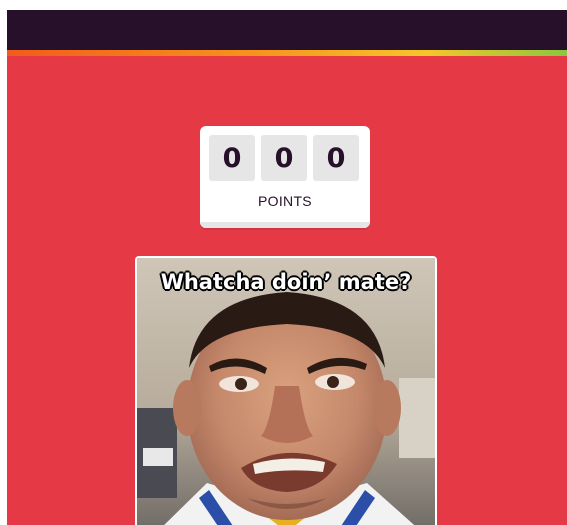 The width and height of the screenshot is (567, 525). I want to click on score-card: 0 0 0 POINTS, so click(285, 177).